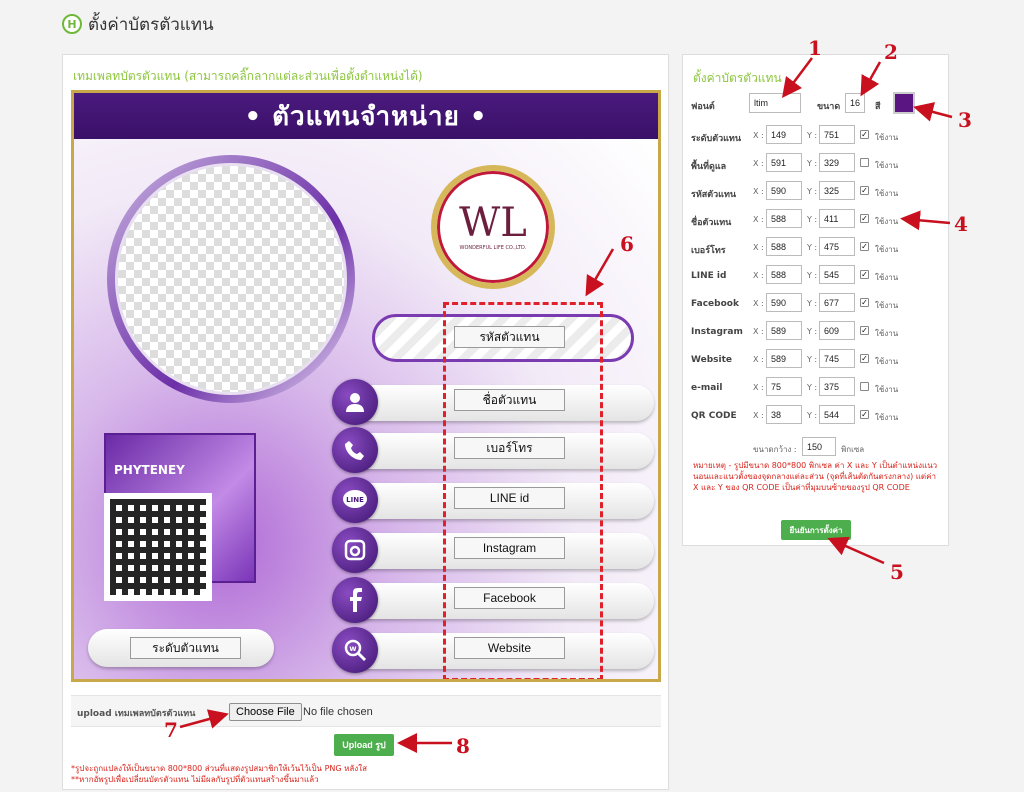  What do you see at coordinates (961, 224) in the screenshot?
I see `annotation-number-4: 4` at bounding box center [961, 224].